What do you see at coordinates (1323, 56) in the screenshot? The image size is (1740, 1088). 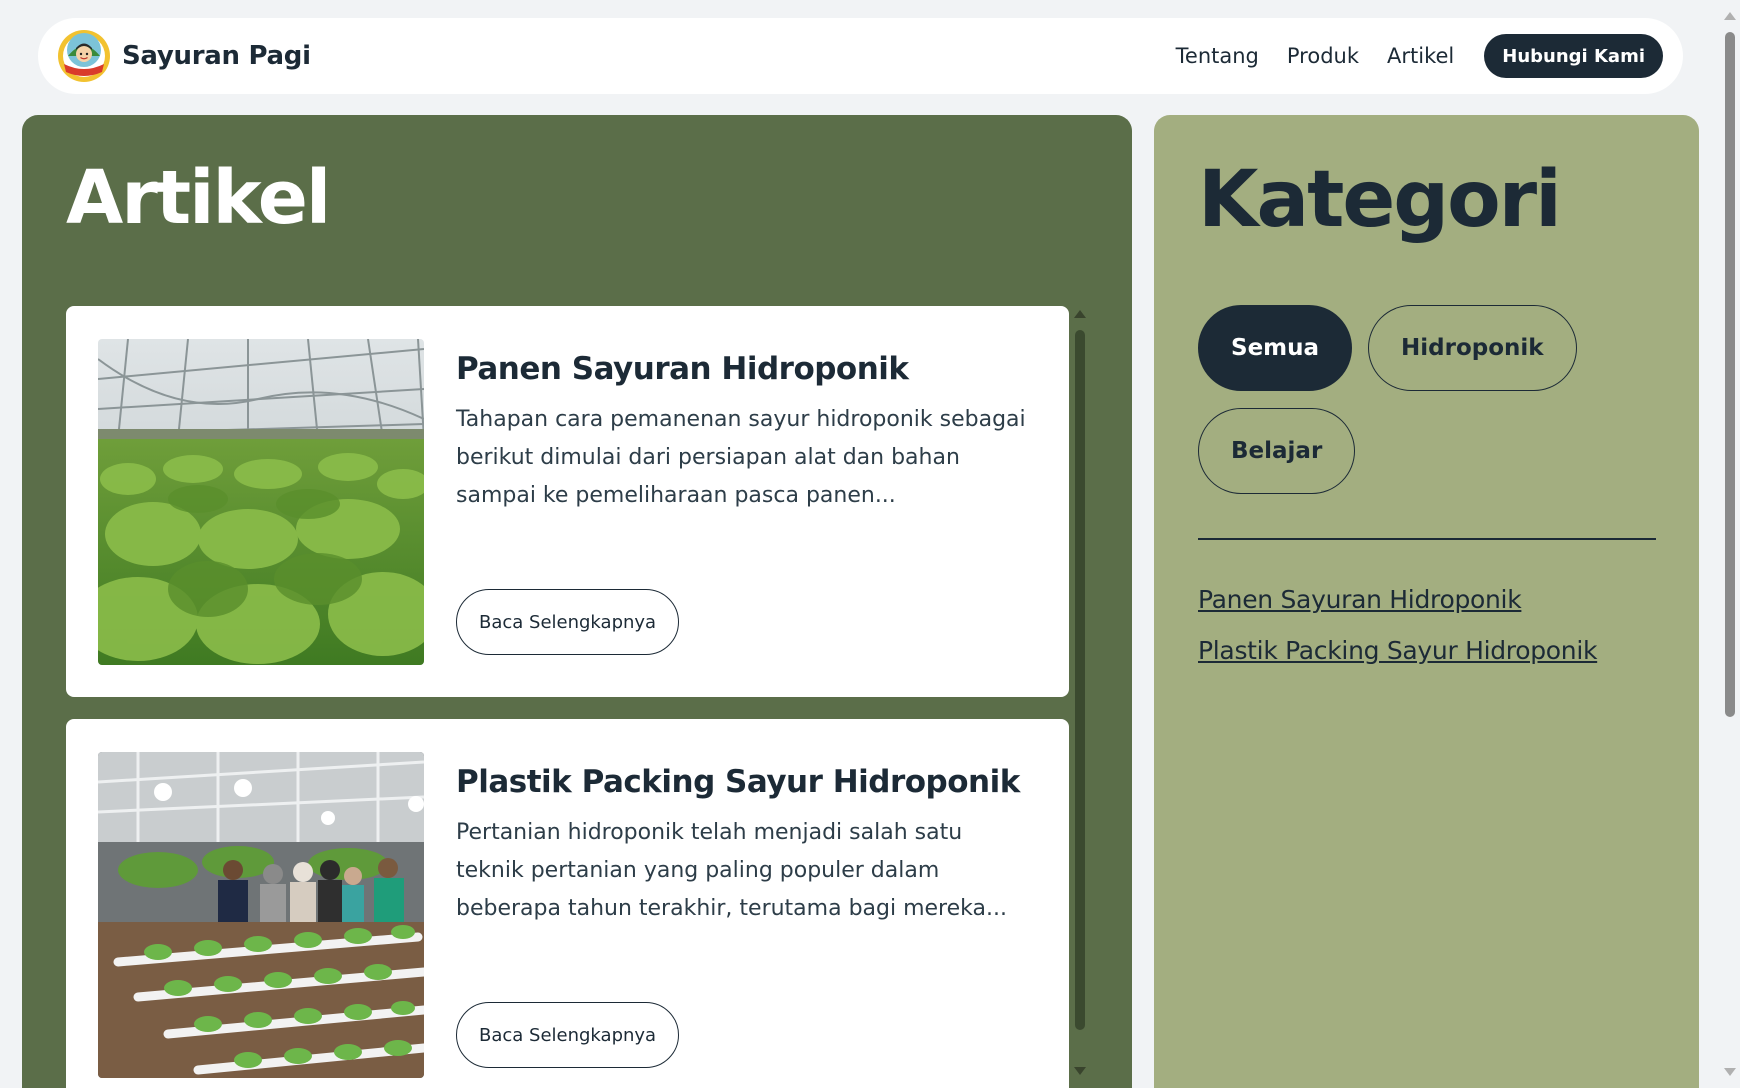 I see `nav-link-produk: Produk` at bounding box center [1323, 56].